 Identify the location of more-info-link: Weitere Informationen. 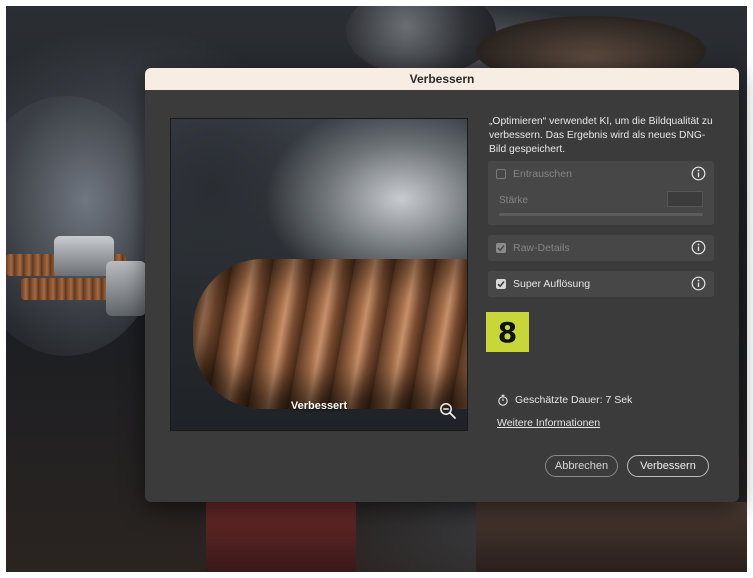
(548, 423).